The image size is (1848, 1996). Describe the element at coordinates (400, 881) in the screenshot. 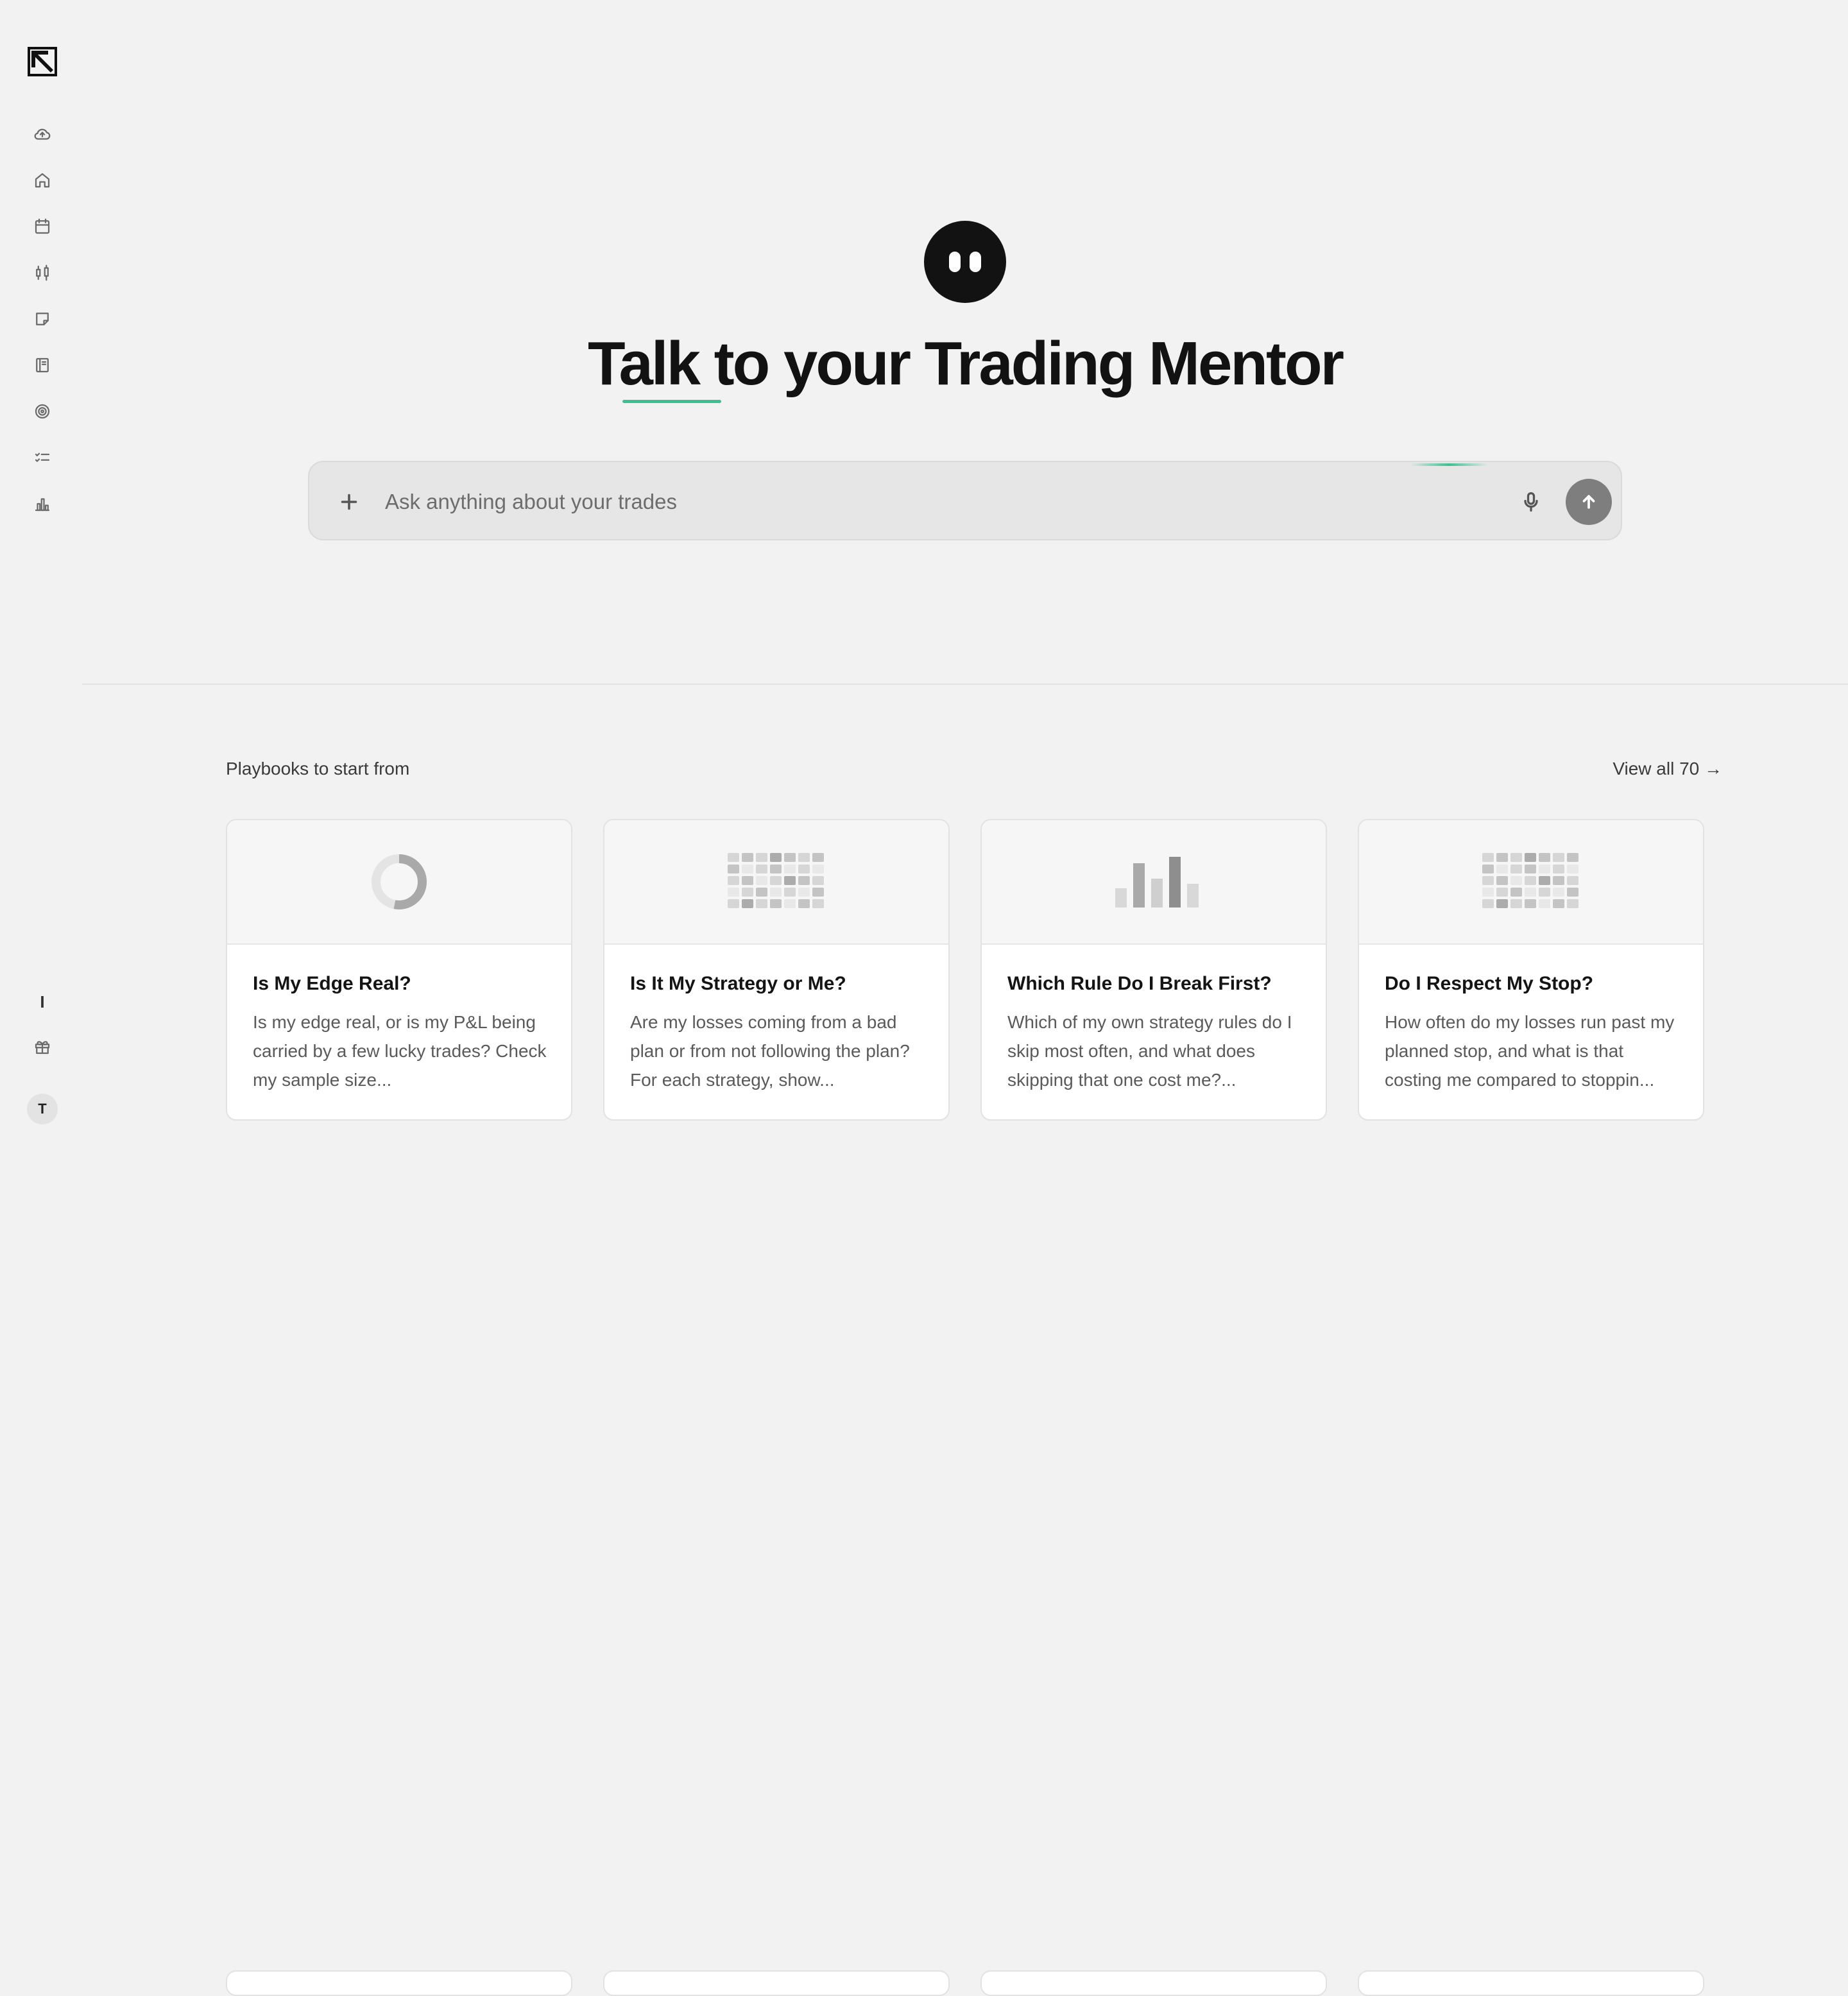

I see `donut-chart-icon` at that location.